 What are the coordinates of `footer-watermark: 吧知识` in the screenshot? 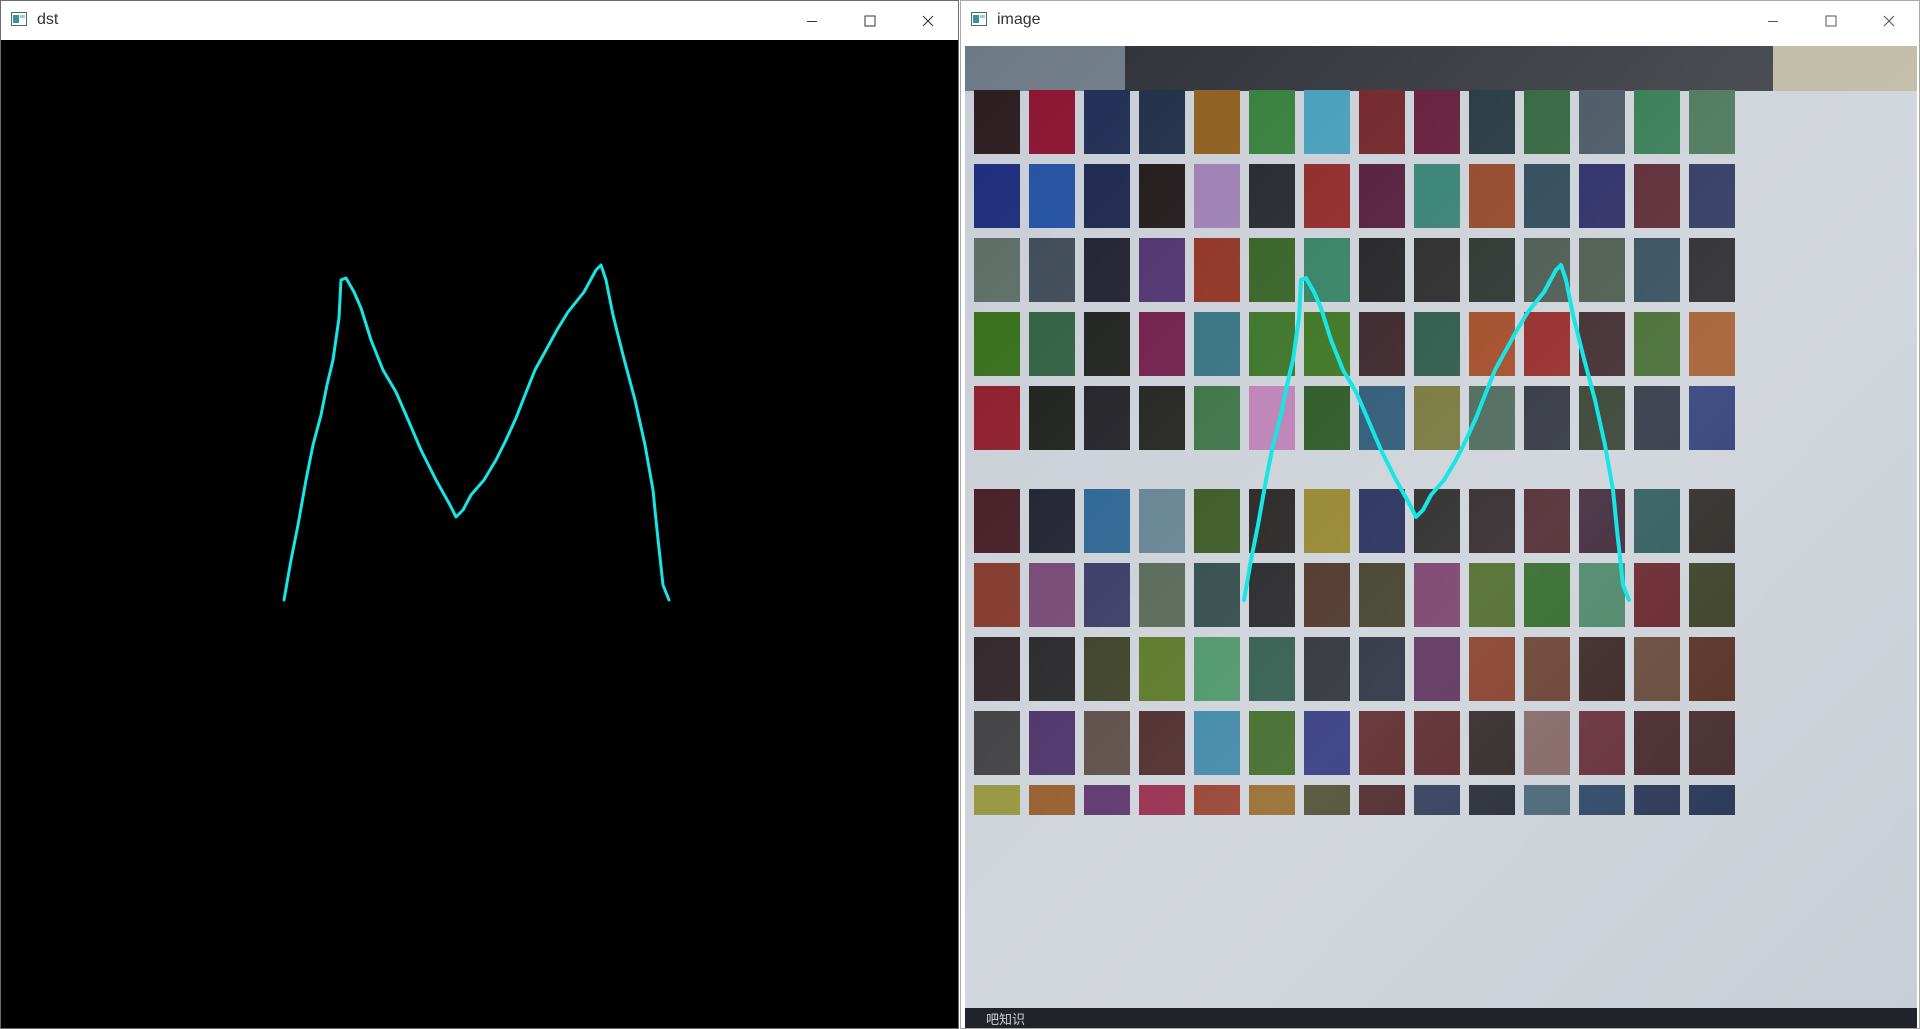 It's located at (1005, 1020).